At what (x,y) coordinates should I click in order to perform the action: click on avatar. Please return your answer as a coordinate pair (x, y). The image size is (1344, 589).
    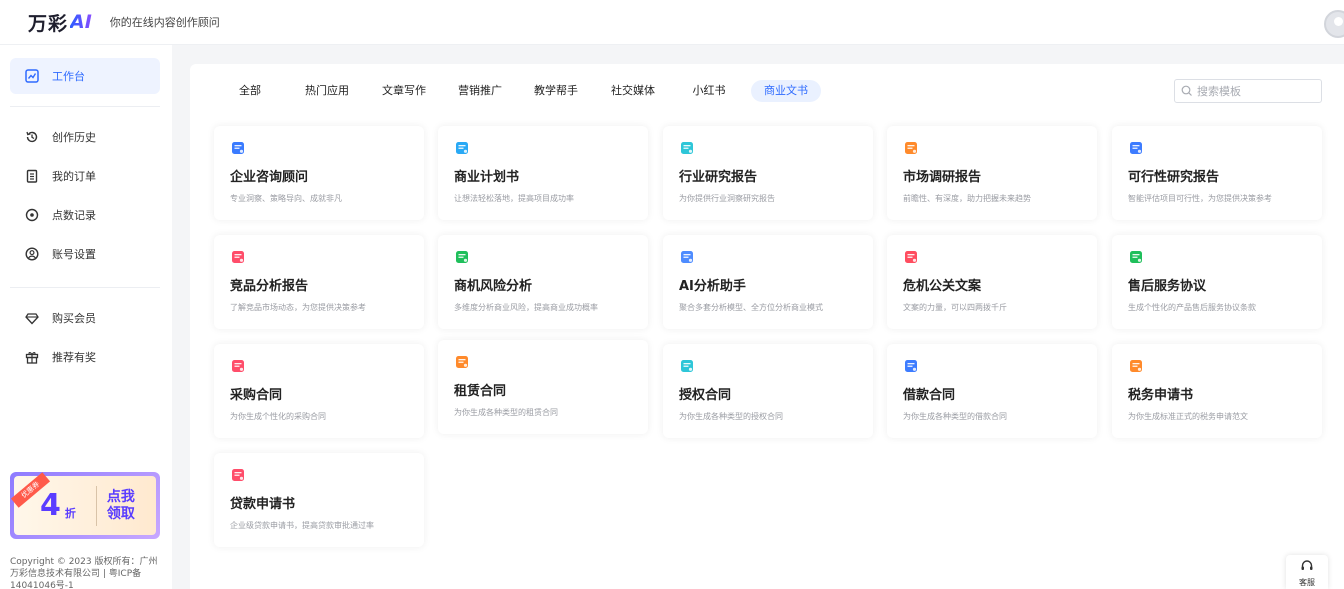
    Looking at the image, I should click on (1334, 24).